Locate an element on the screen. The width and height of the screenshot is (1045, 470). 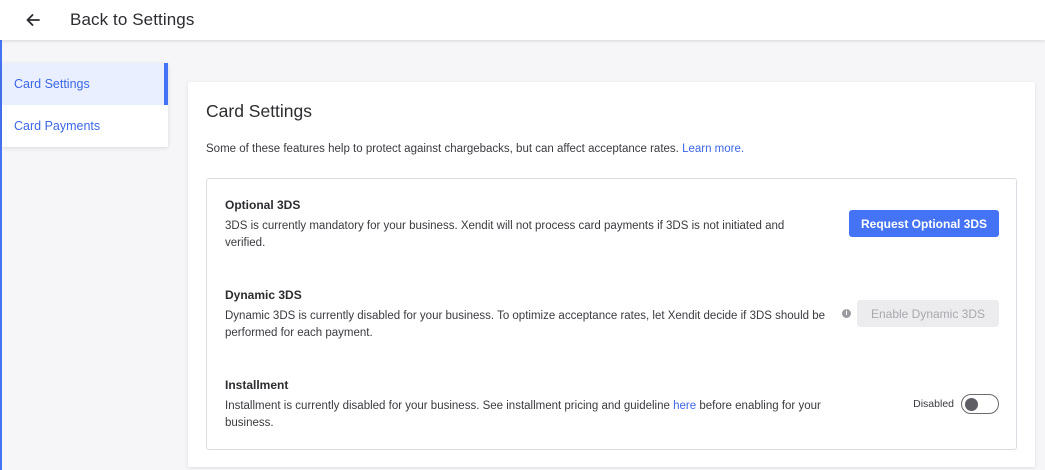
installment-toggle is located at coordinates (980, 404).